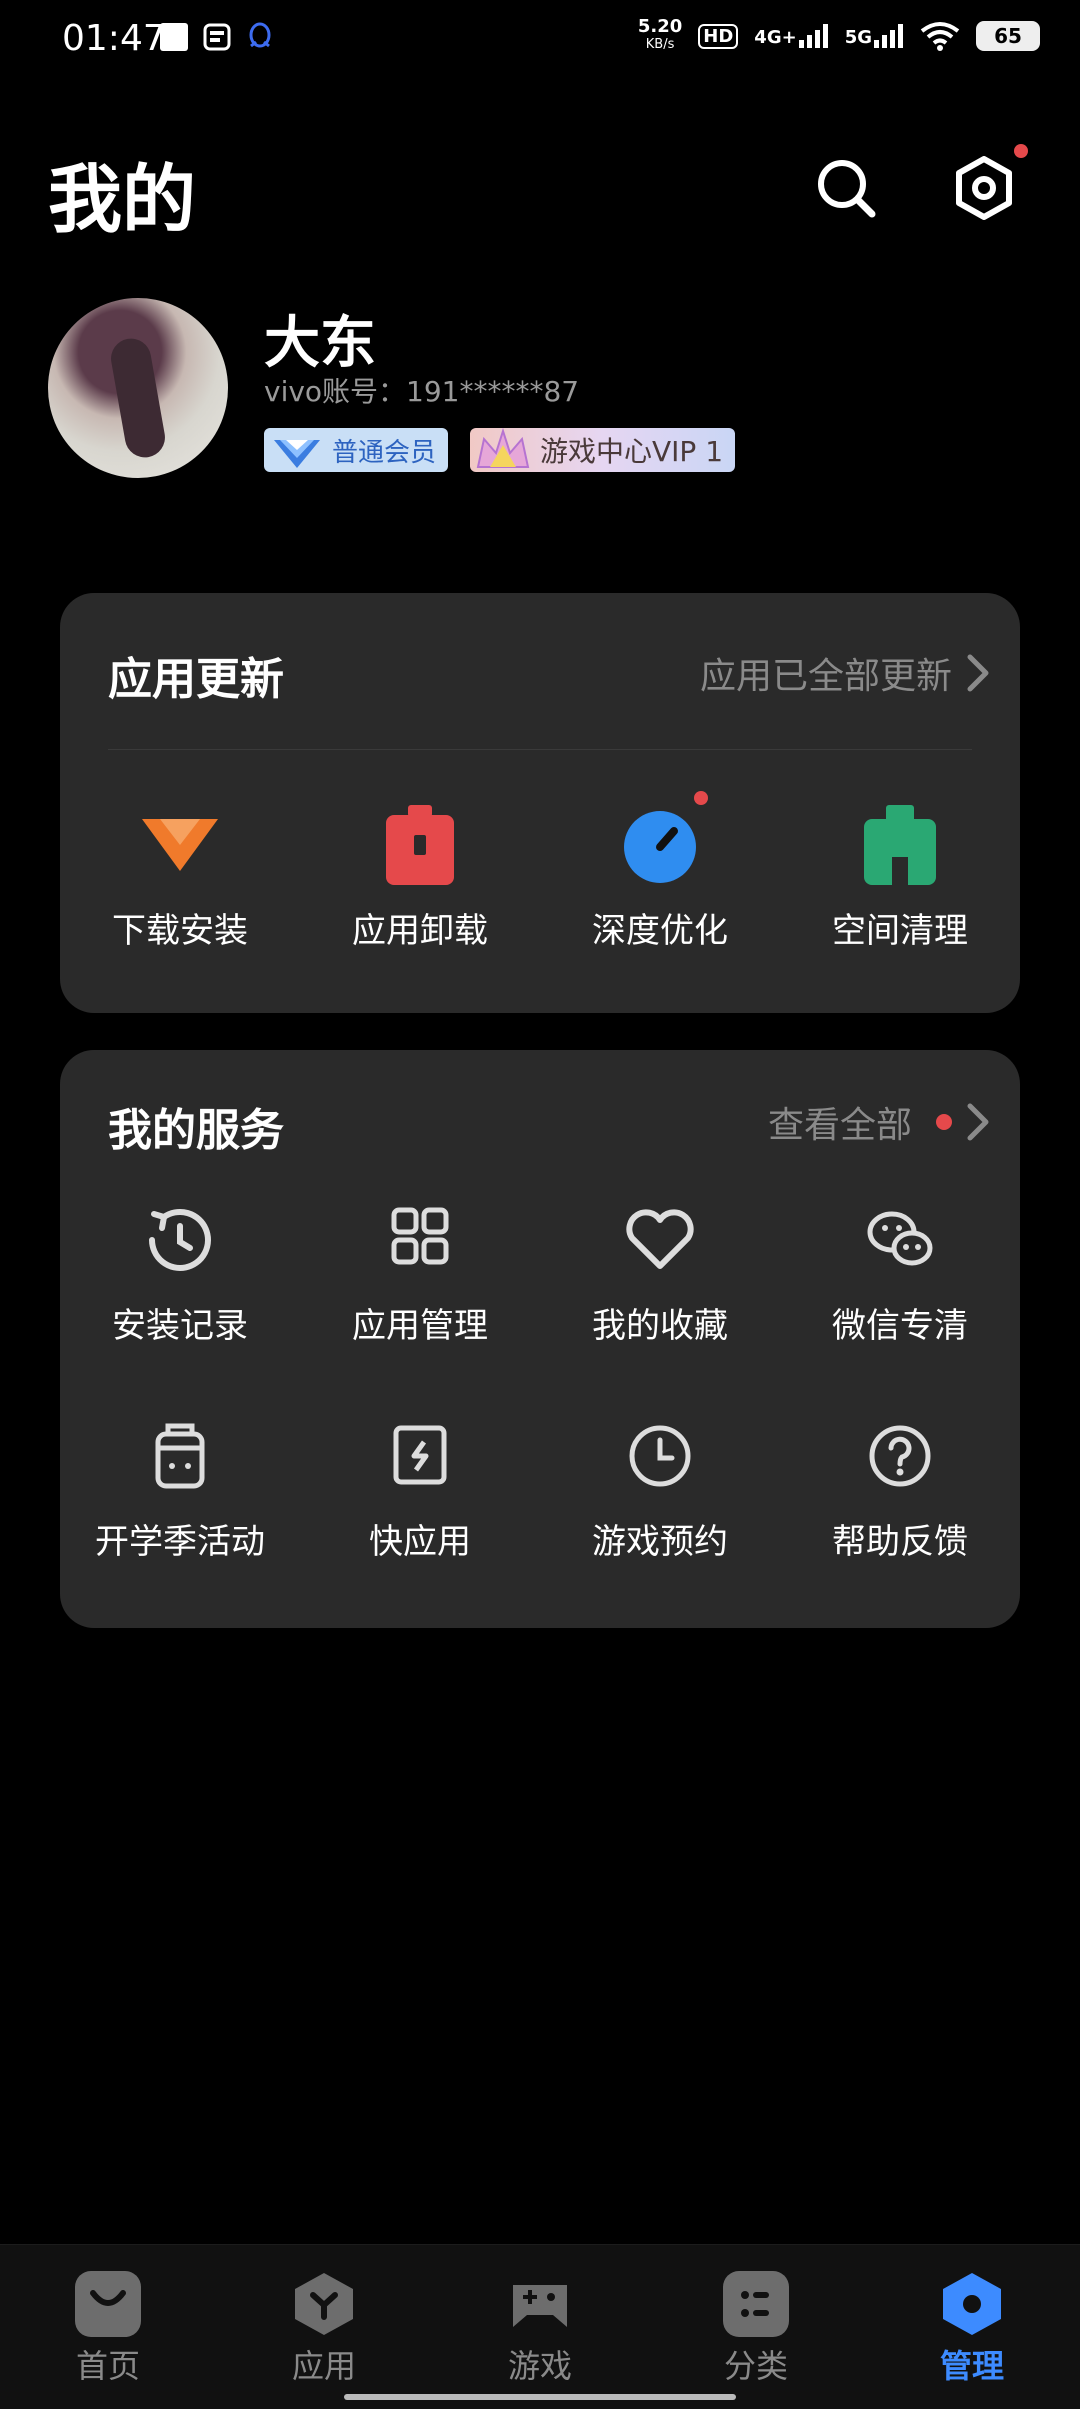 Image resolution: width=1080 pixels, height=2409 pixels. What do you see at coordinates (791, 36) in the screenshot?
I see `signal-4g: 4G+` at bounding box center [791, 36].